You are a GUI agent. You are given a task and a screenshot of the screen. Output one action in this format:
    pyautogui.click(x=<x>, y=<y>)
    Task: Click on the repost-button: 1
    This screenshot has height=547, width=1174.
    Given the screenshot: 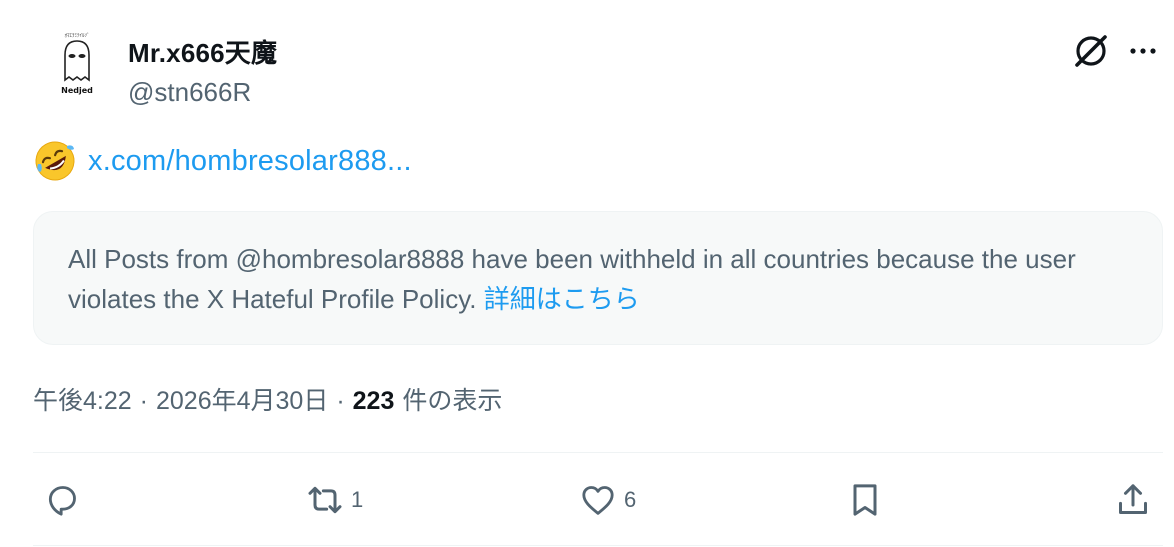 What is the action you would take?
    pyautogui.click(x=334, y=500)
    